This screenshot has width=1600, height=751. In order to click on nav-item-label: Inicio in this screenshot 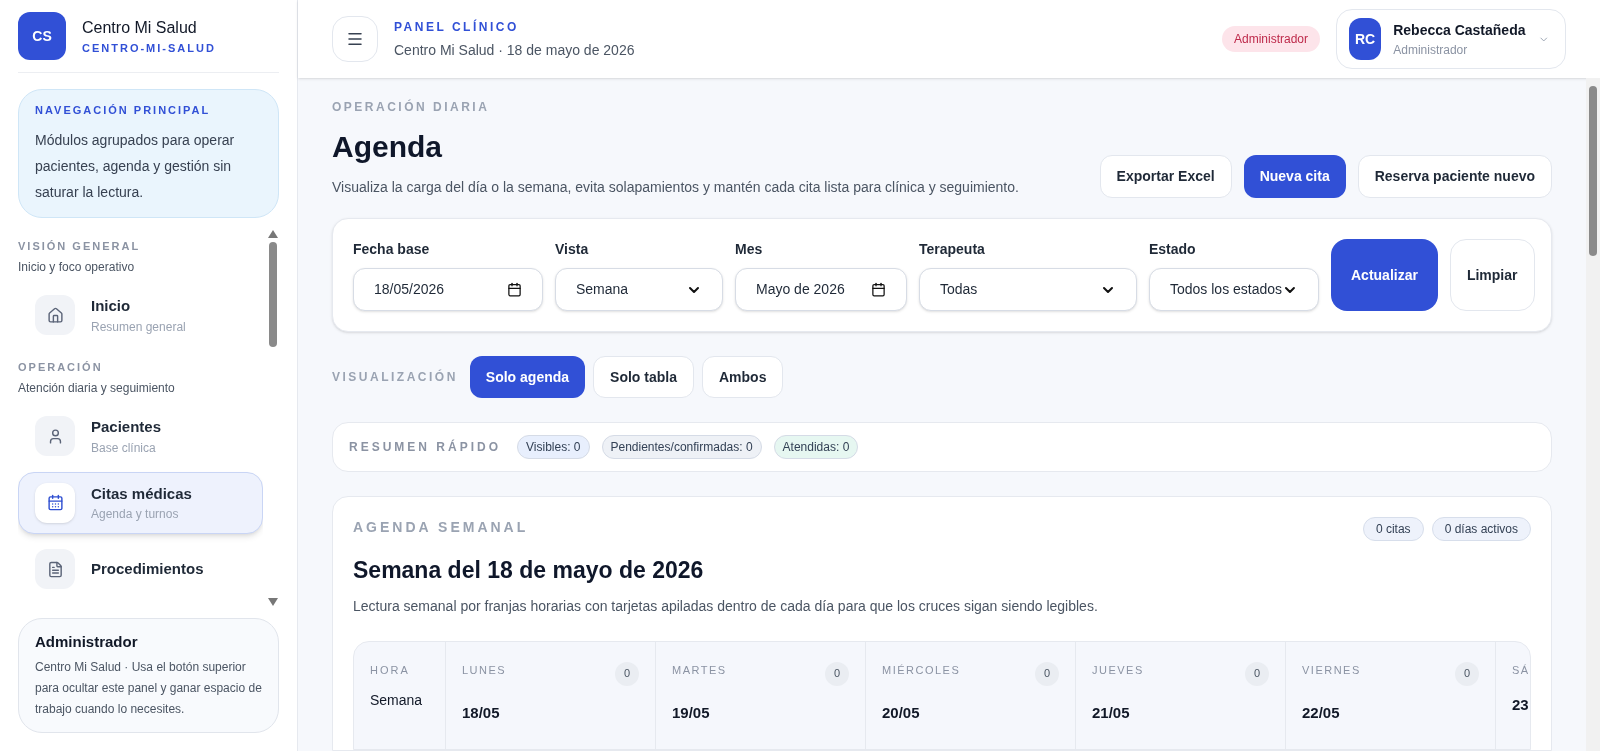, I will do `click(111, 306)`.